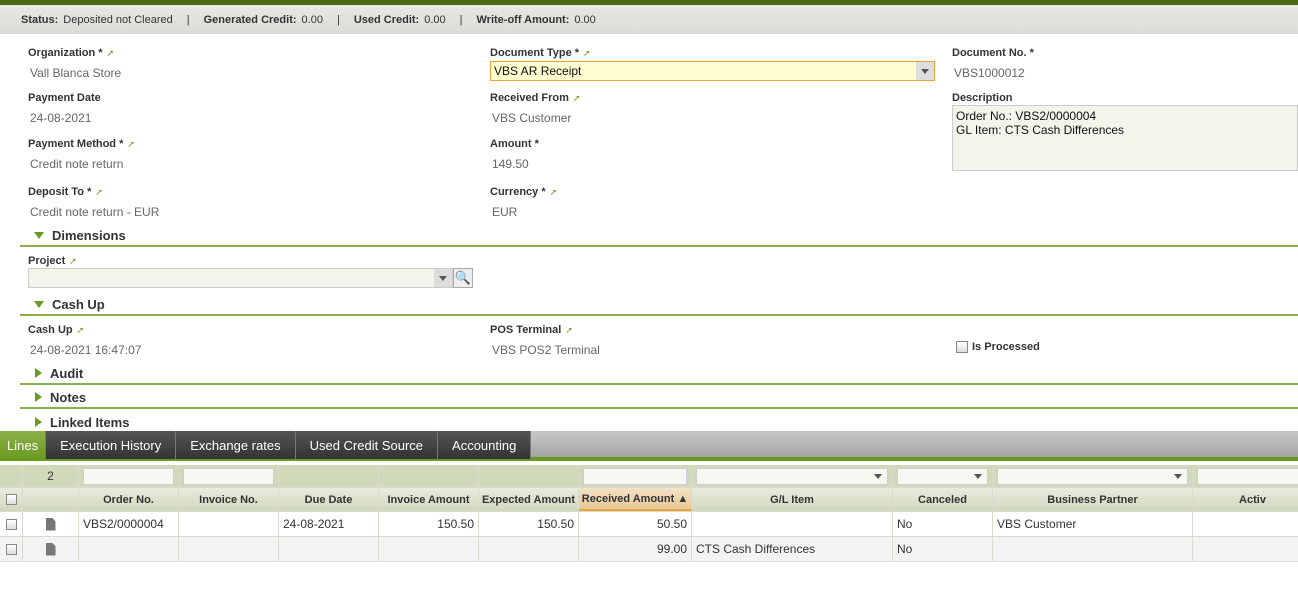 The width and height of the screenshot is (1298, 609). I want to click on payment-date-label: Payment Date, so click(64, 98).